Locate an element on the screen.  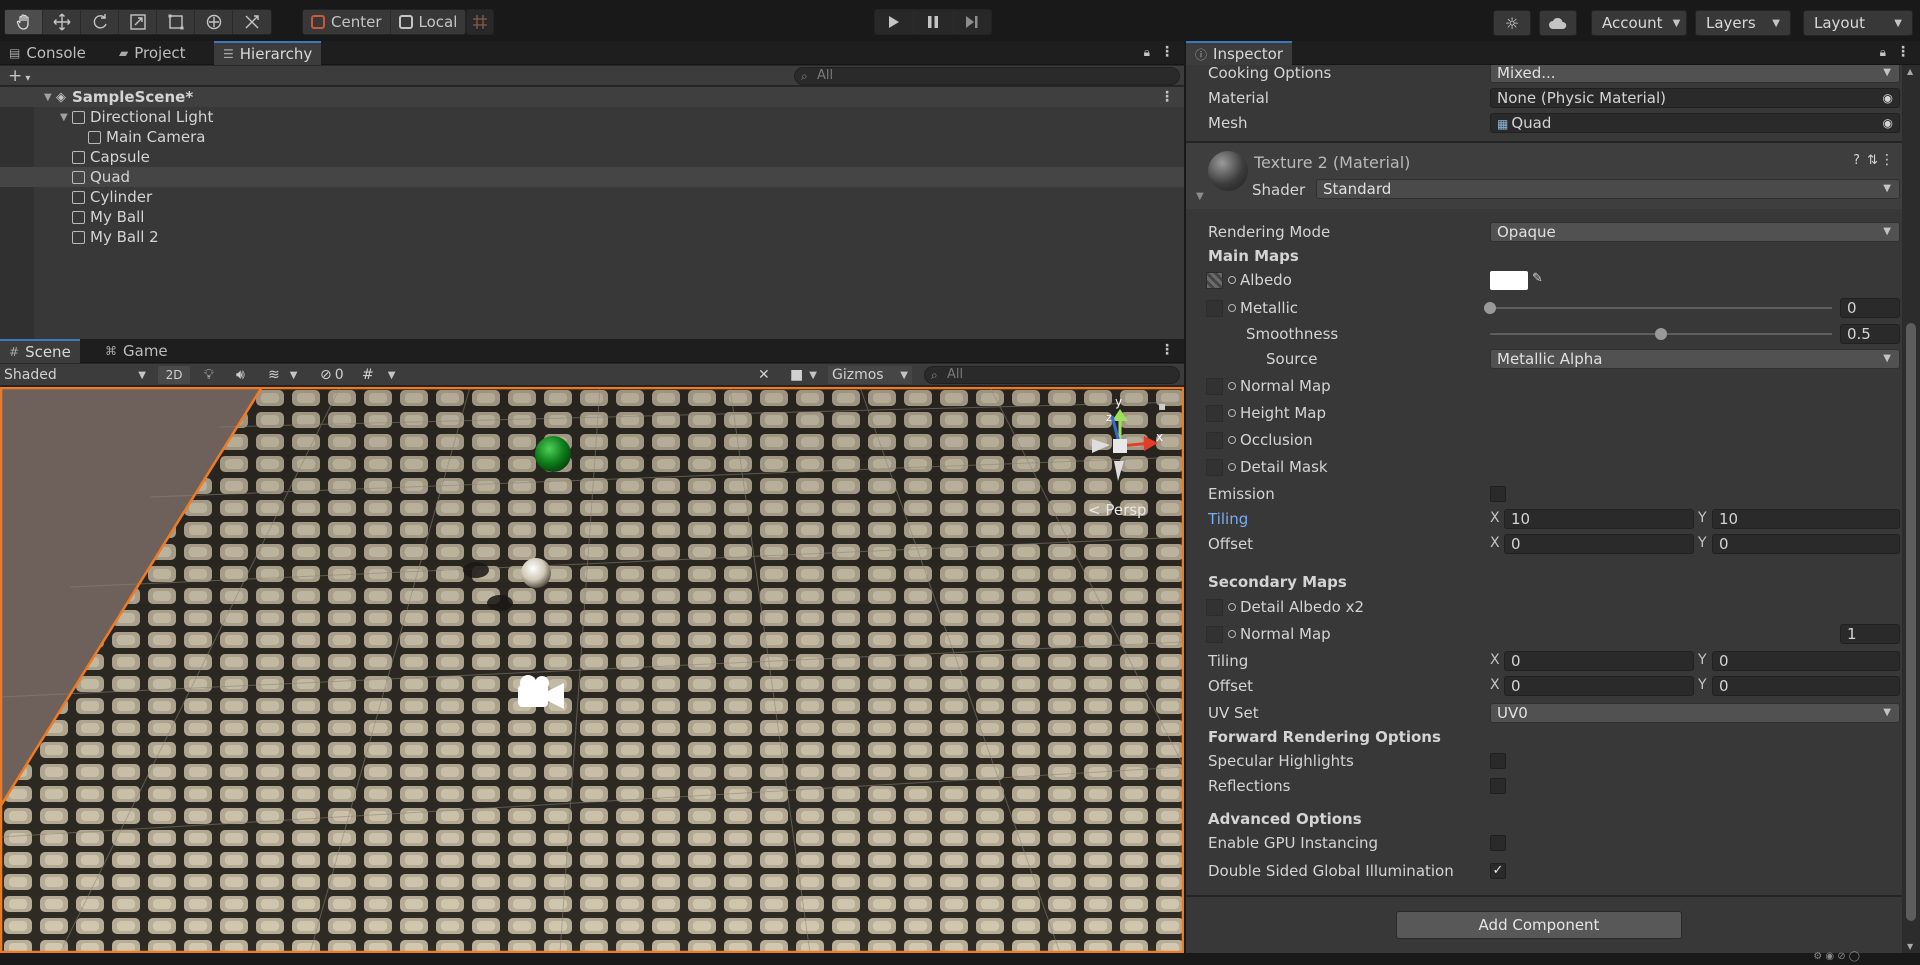
offset-y-field: 0 is located at coordinates (1806, 544).